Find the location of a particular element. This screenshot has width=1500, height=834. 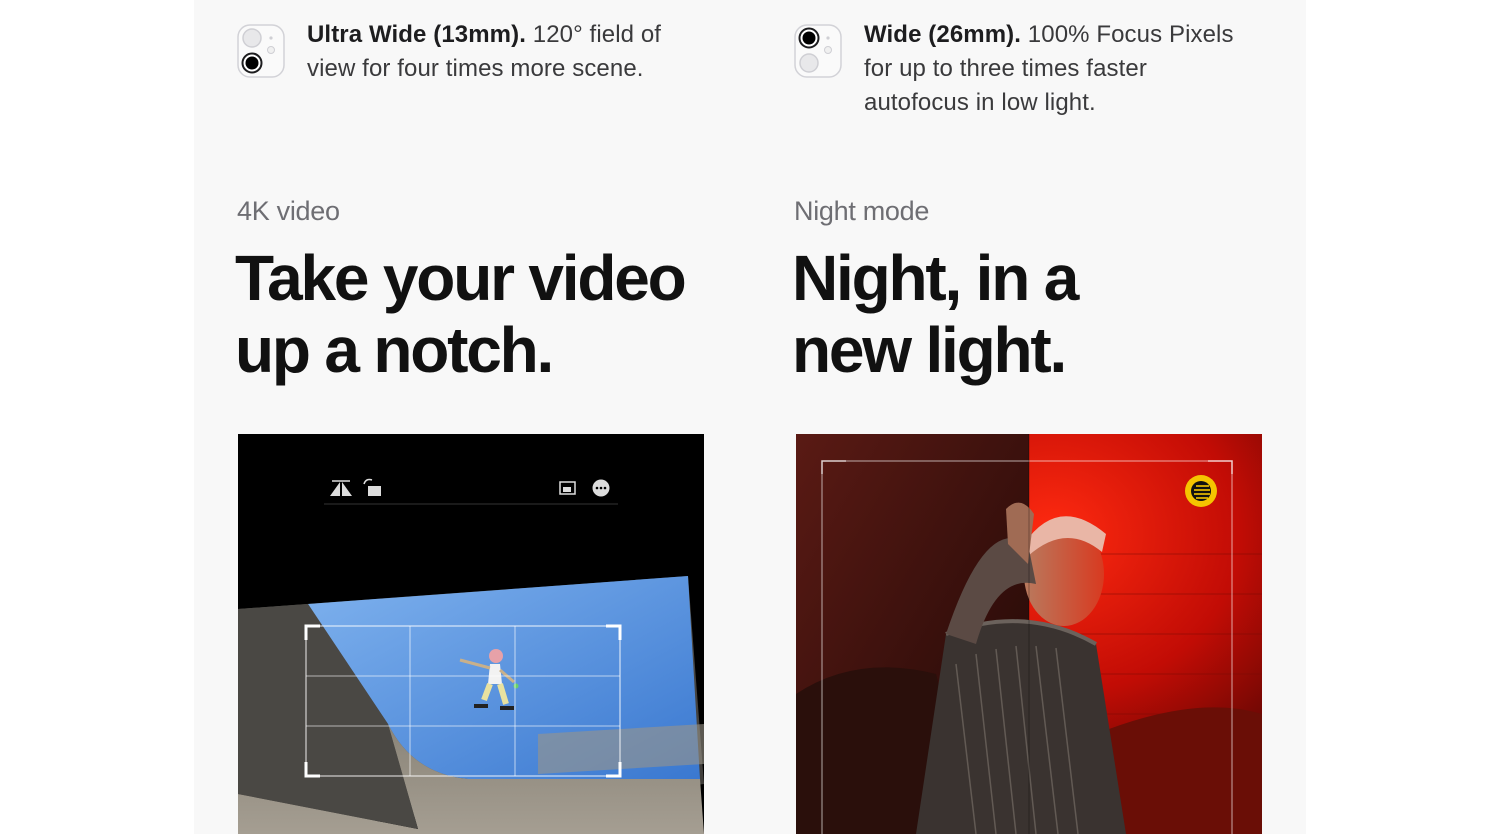

video-edit-image is located at coordinates (471, 634).